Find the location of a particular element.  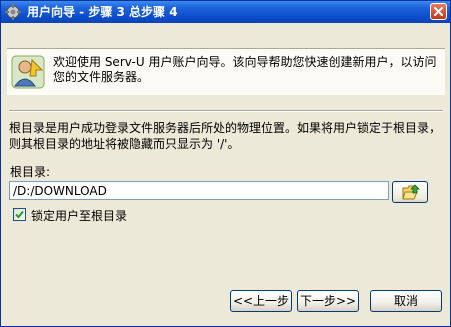

lock-user-checkbox is located at coordinates (19, 214).